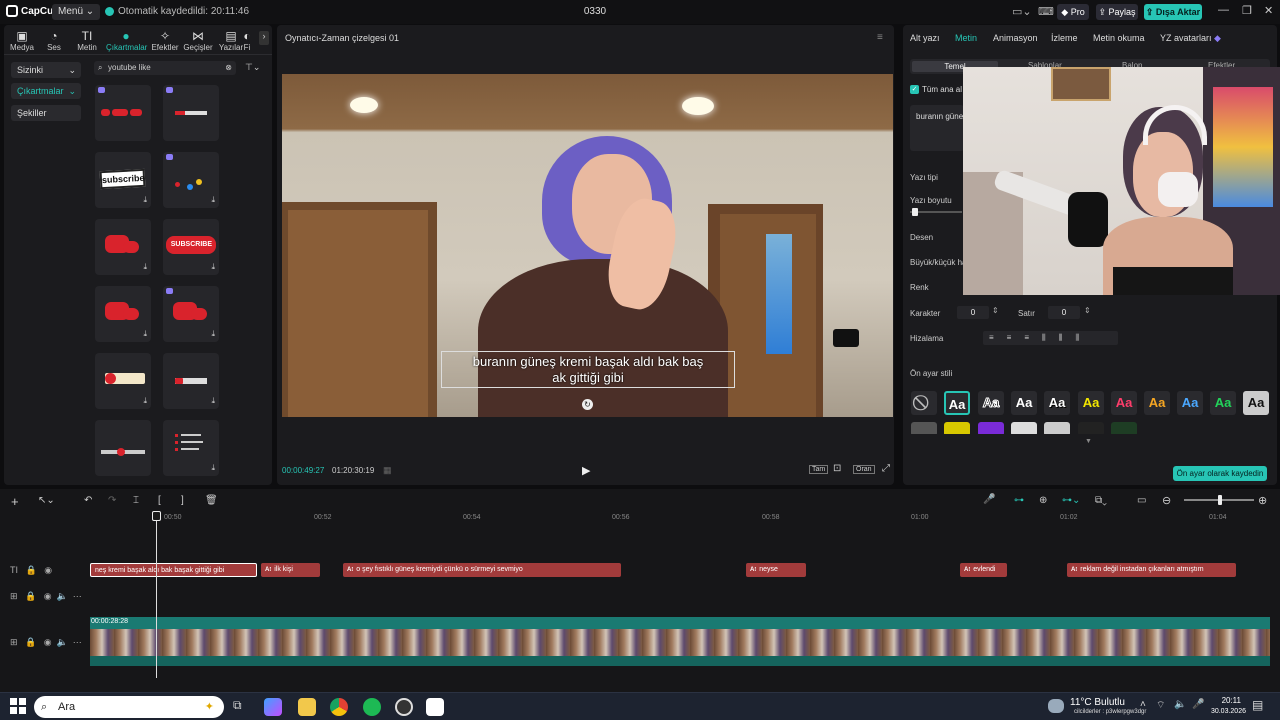 The width and height of the screenshot is (1280, 720). Describe the element at coordinates (1097, 702) in the screenshot. I see `weather-widget: 11°C Bulutlu` at that location.